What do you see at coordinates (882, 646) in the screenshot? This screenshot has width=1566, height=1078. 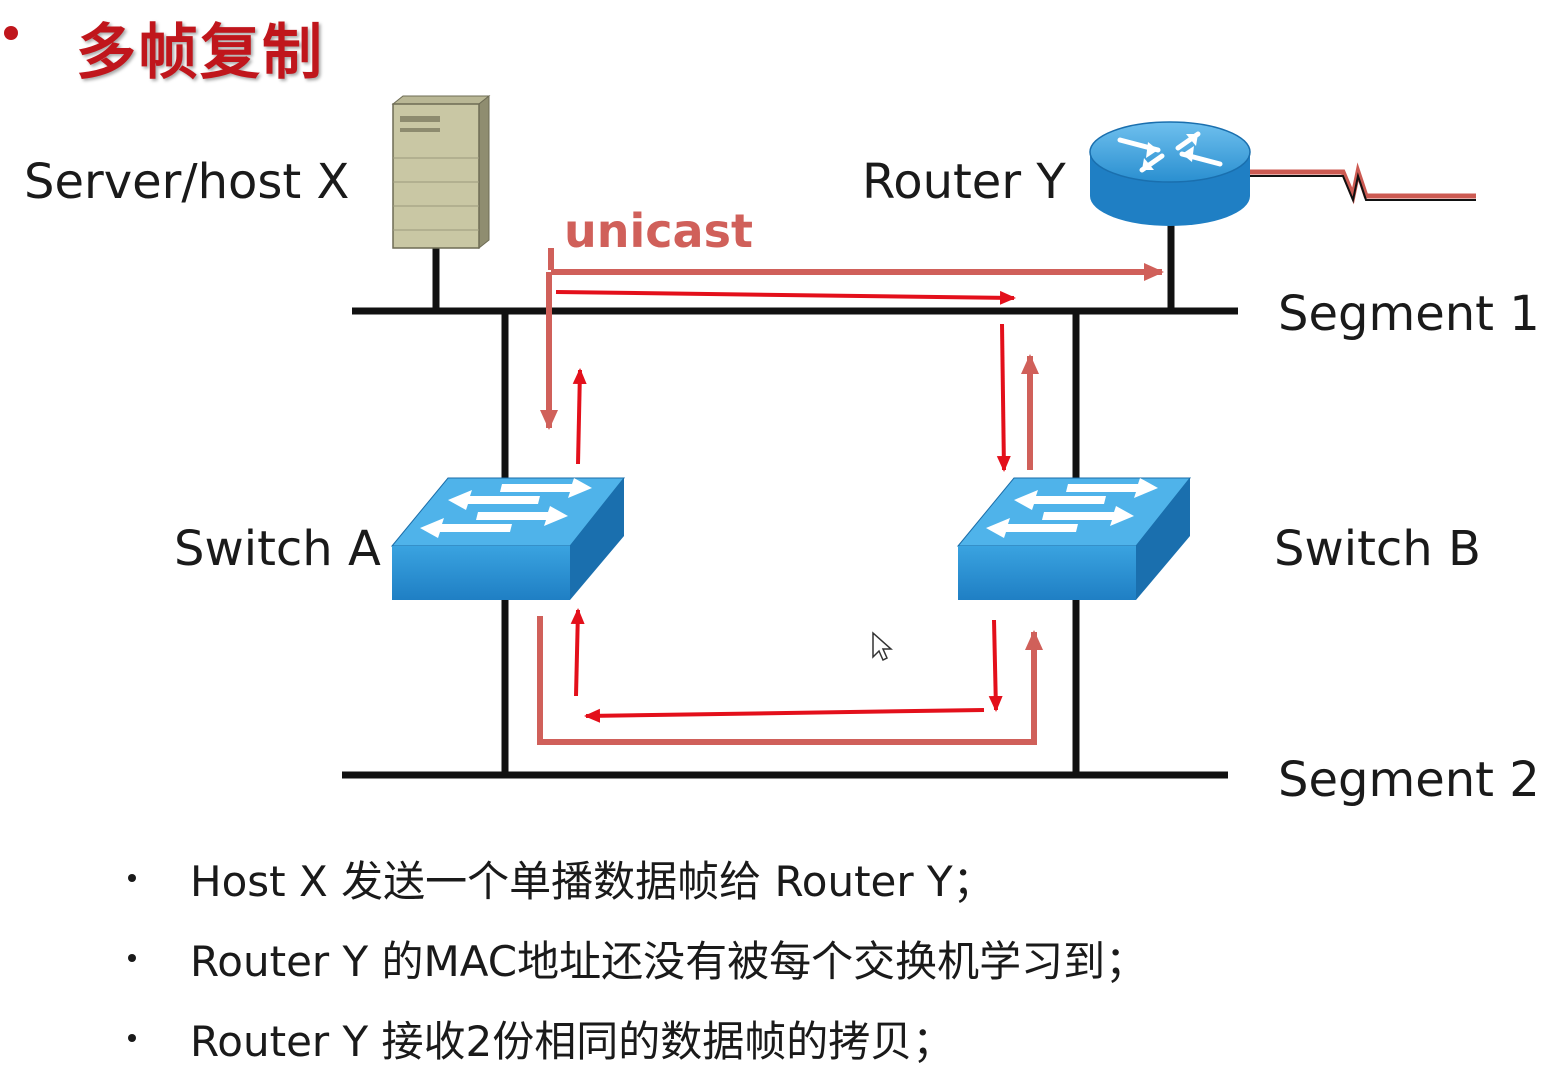 I see `mouse-cursor-icon` at bounding box center [882, 646].